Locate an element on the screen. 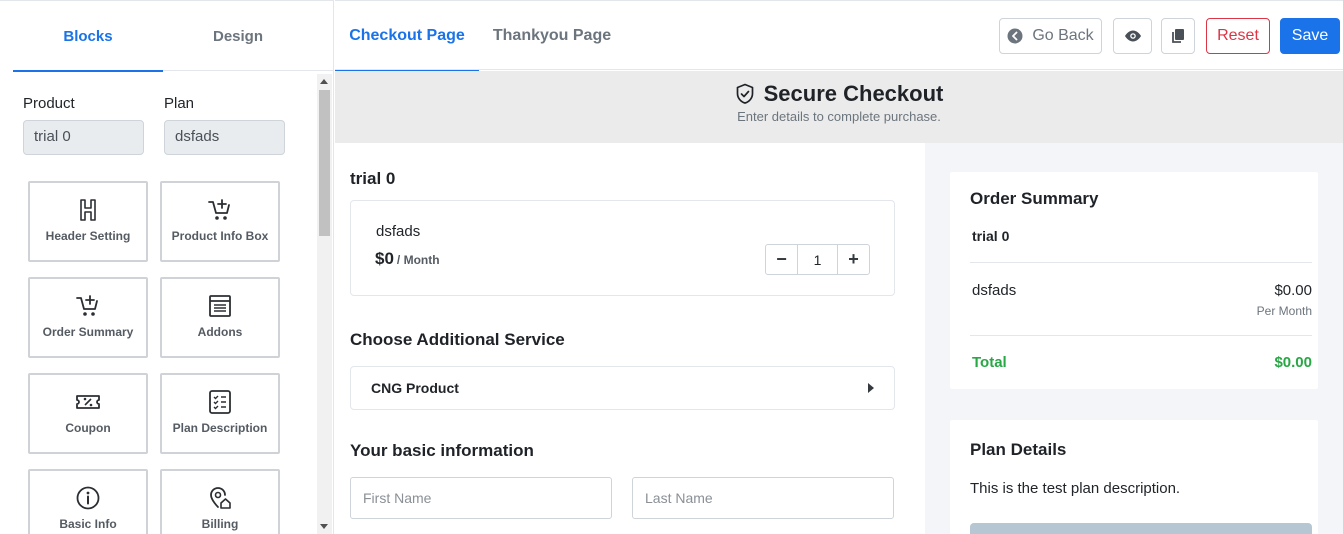 Image resolution: width=1343 pixels, height=534 pixels. block-basic-info: Basic Info is located at coordinates (88, 501).